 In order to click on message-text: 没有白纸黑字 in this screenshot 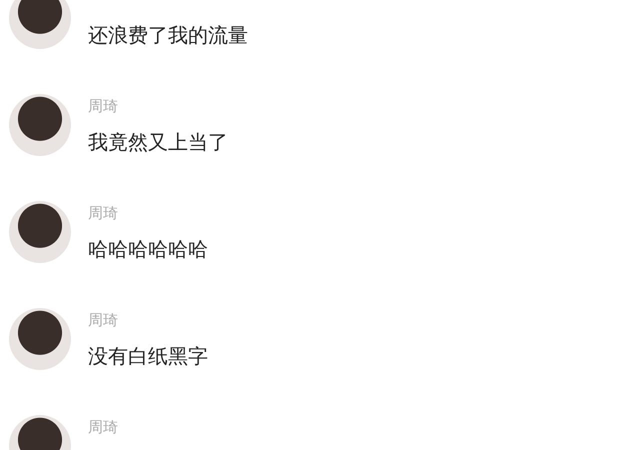, I will do `click(148, 356)`.